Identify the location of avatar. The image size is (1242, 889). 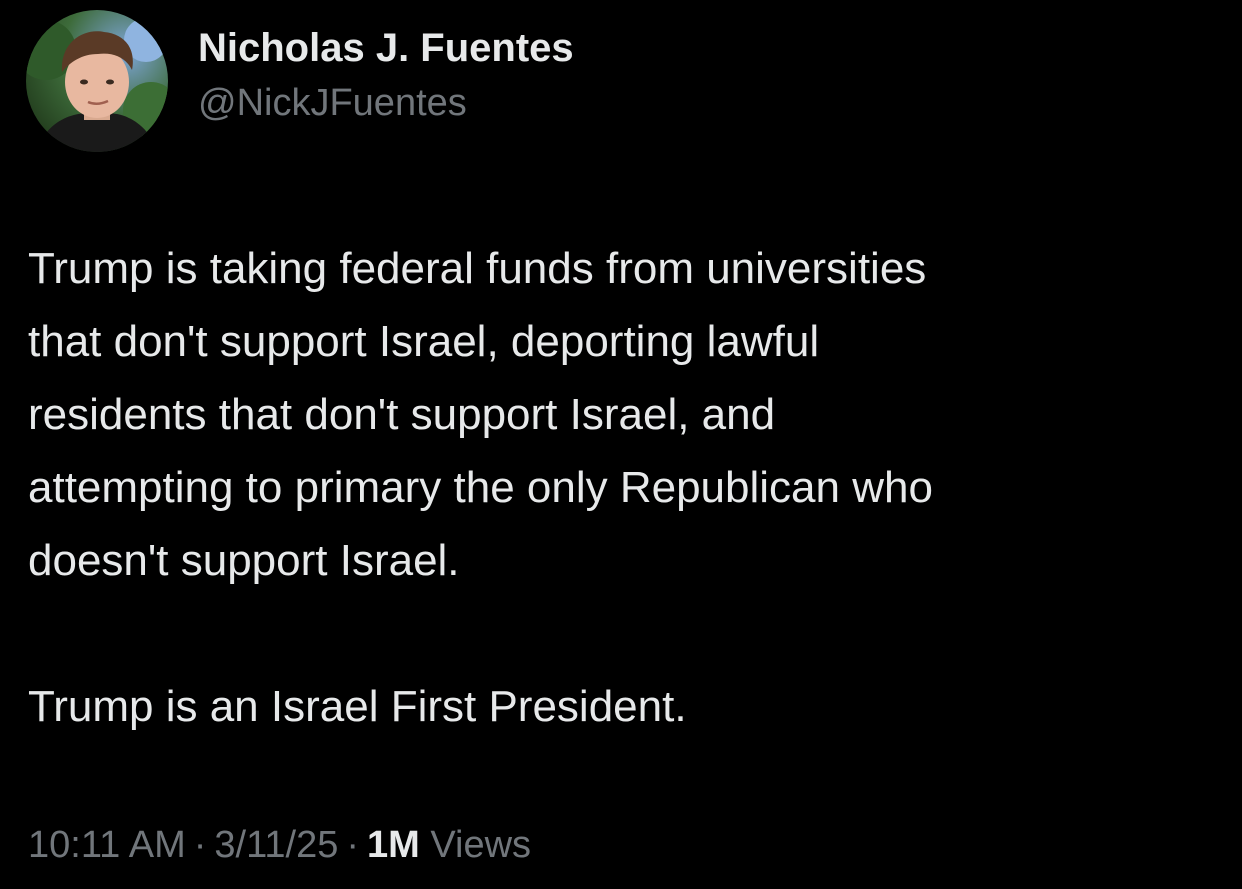
(97, 81).